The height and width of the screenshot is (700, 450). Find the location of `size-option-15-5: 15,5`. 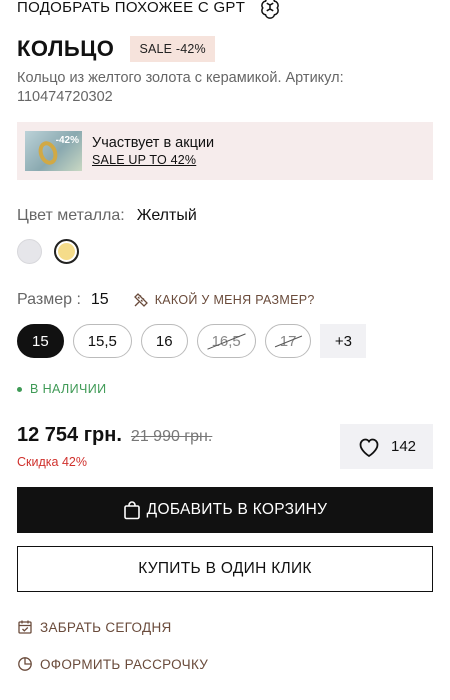

size-option-15-5: 15,5 is located at coordinates (102, 341).